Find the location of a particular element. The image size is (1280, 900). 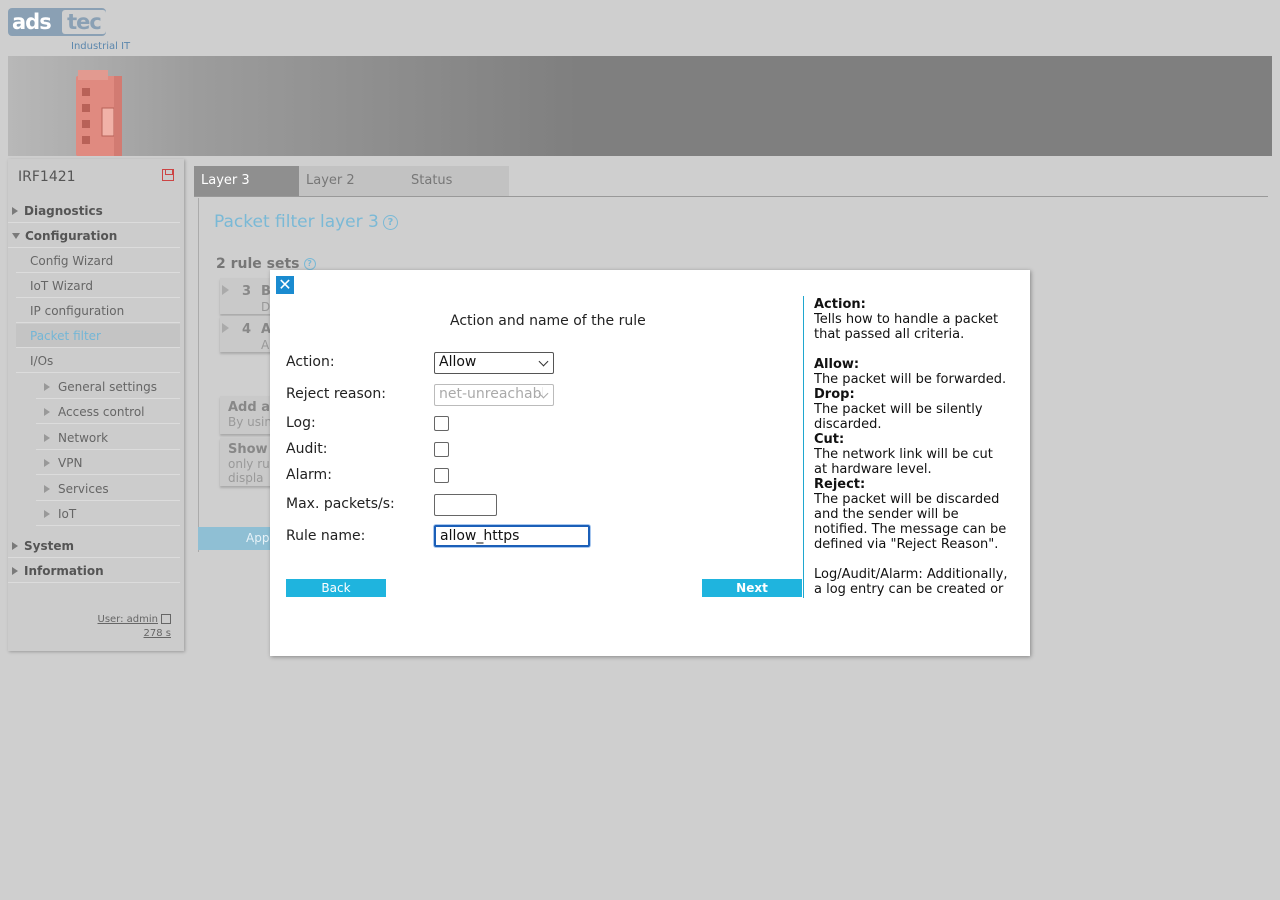

sidebar-item-services: Services is located at coordinates (108, 489).